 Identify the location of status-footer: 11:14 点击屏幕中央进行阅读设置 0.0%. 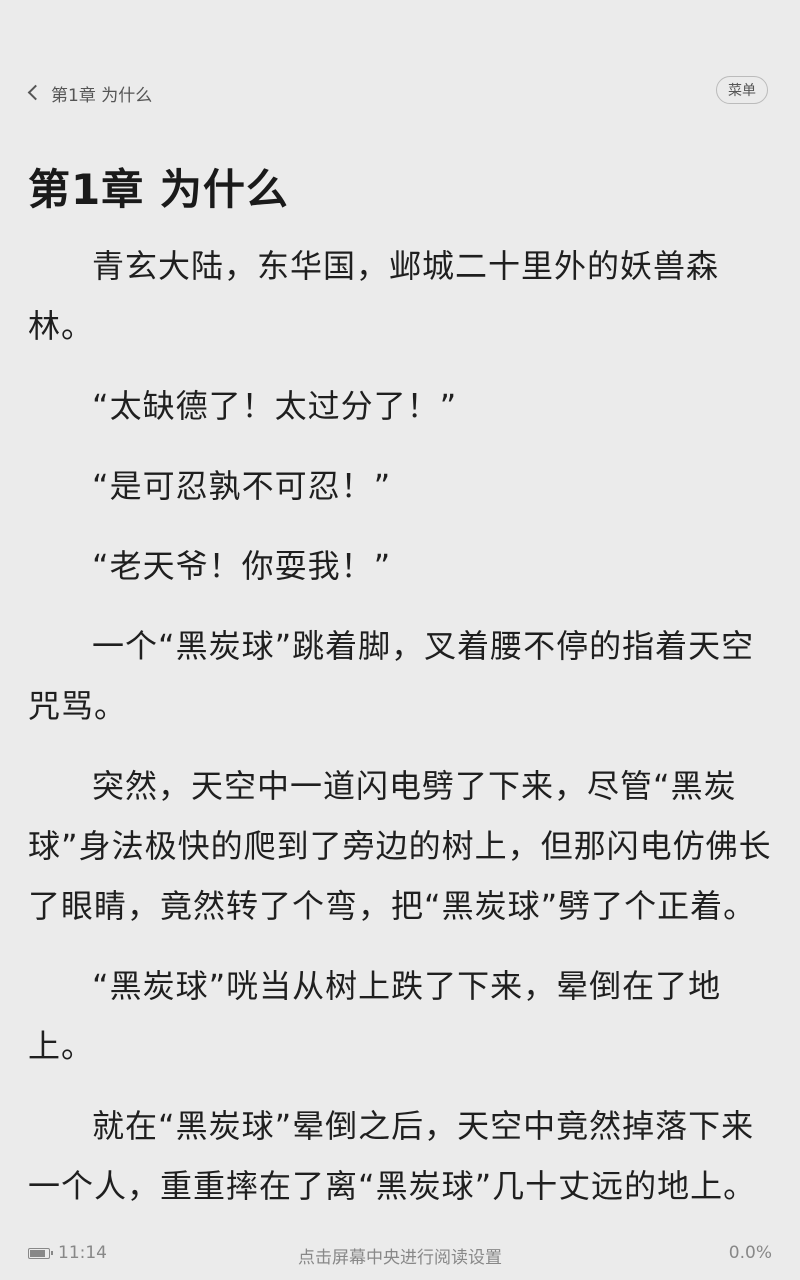
(400, 1255).